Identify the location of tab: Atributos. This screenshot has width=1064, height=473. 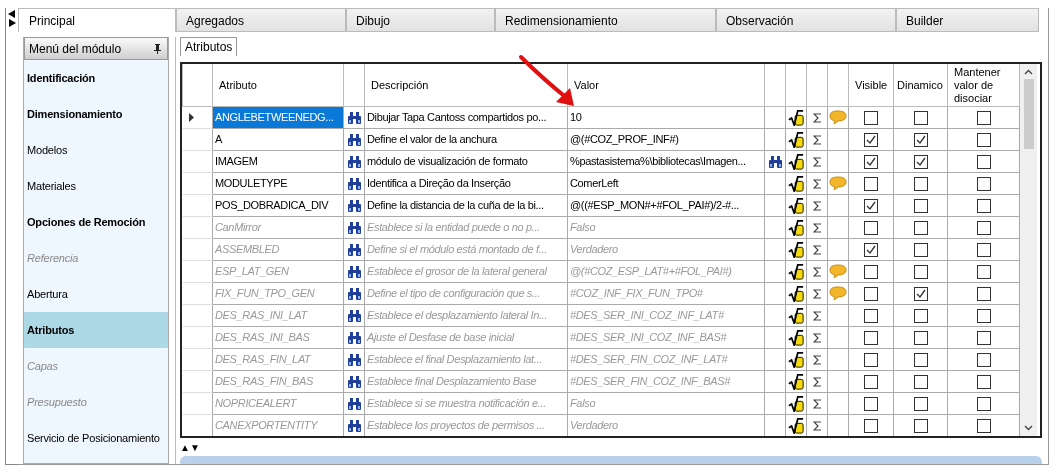
(209, 46).